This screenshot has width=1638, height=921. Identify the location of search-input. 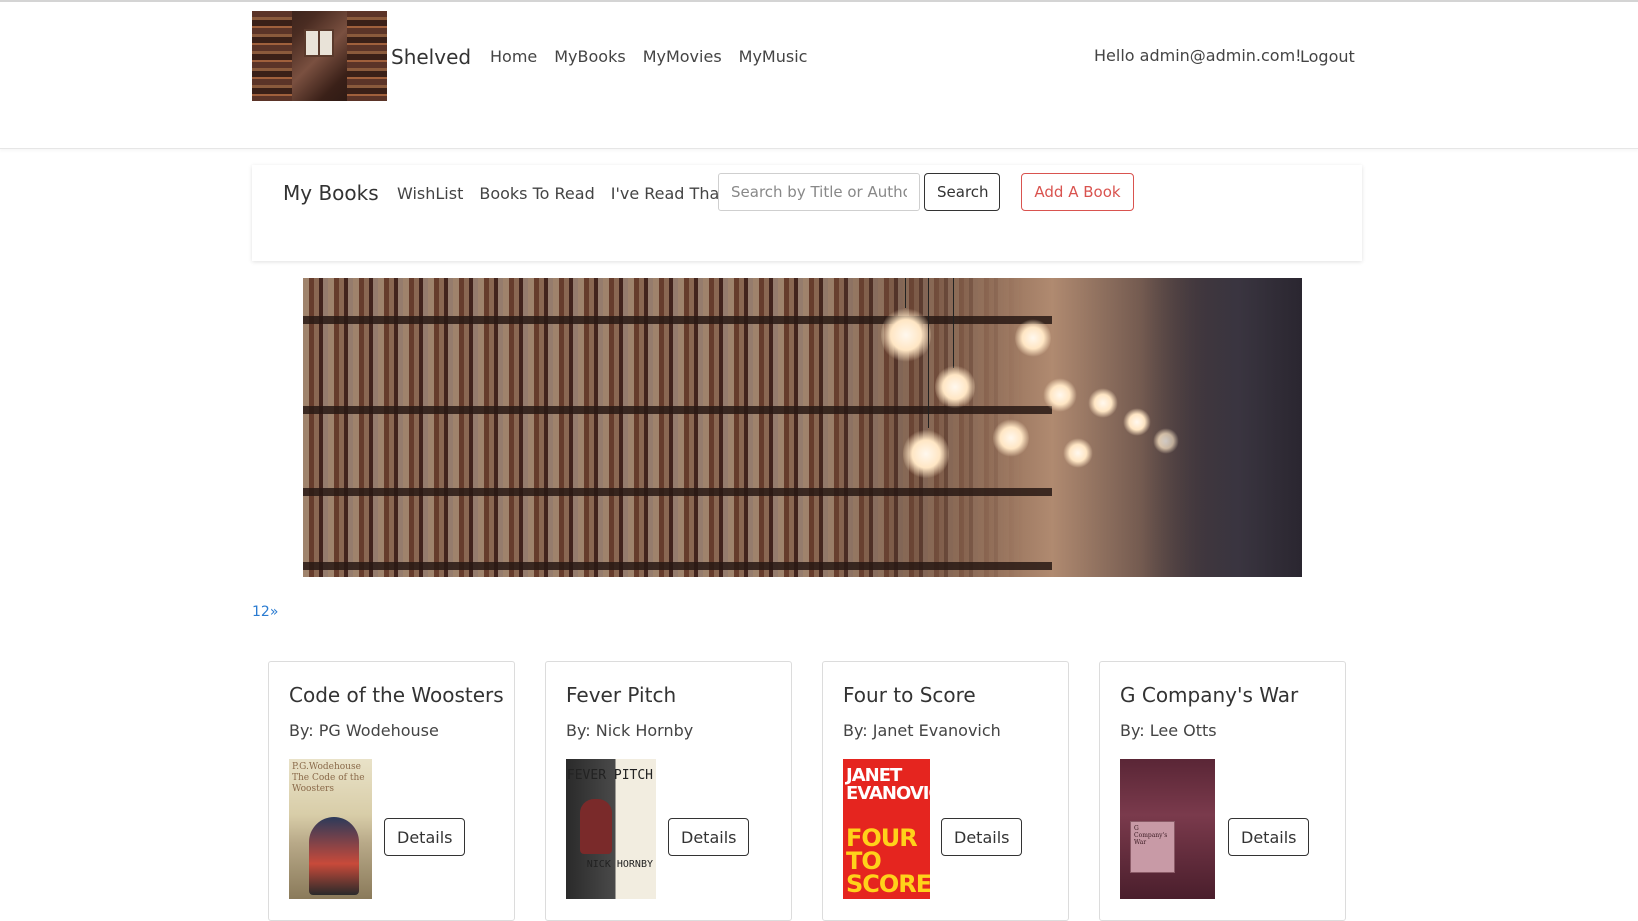
(819, 192).